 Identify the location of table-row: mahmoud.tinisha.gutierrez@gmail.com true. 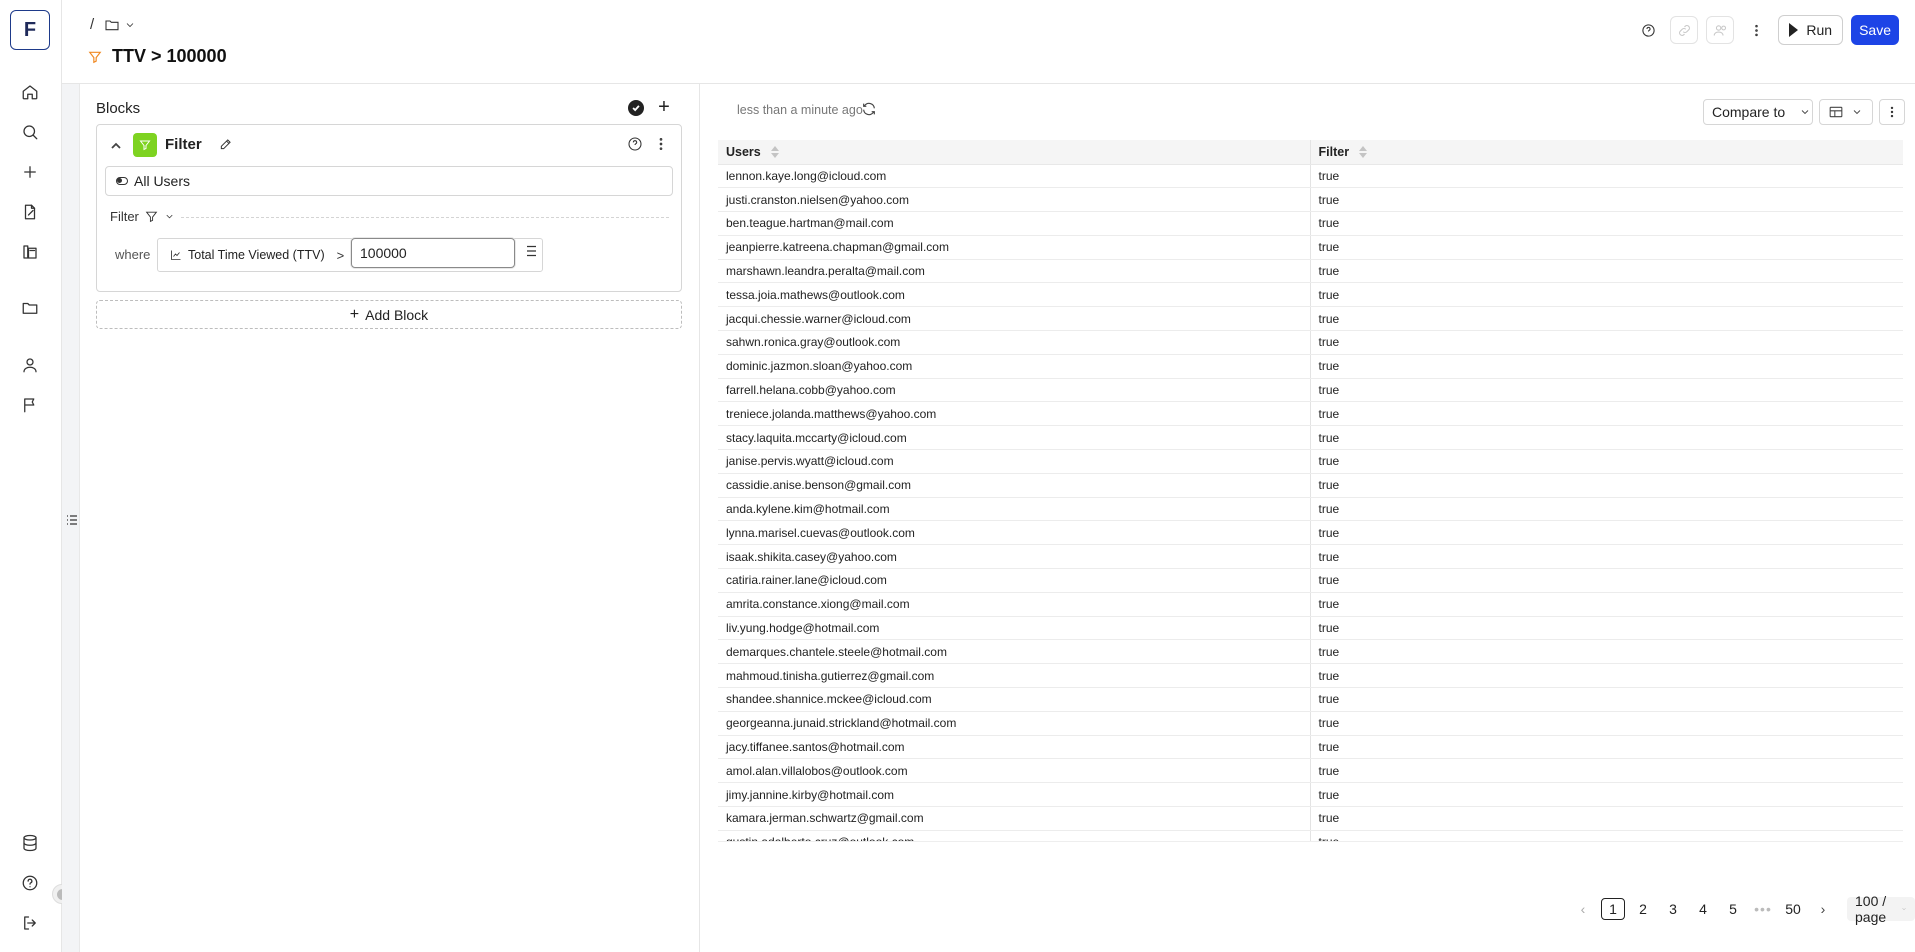
(1310, 676).